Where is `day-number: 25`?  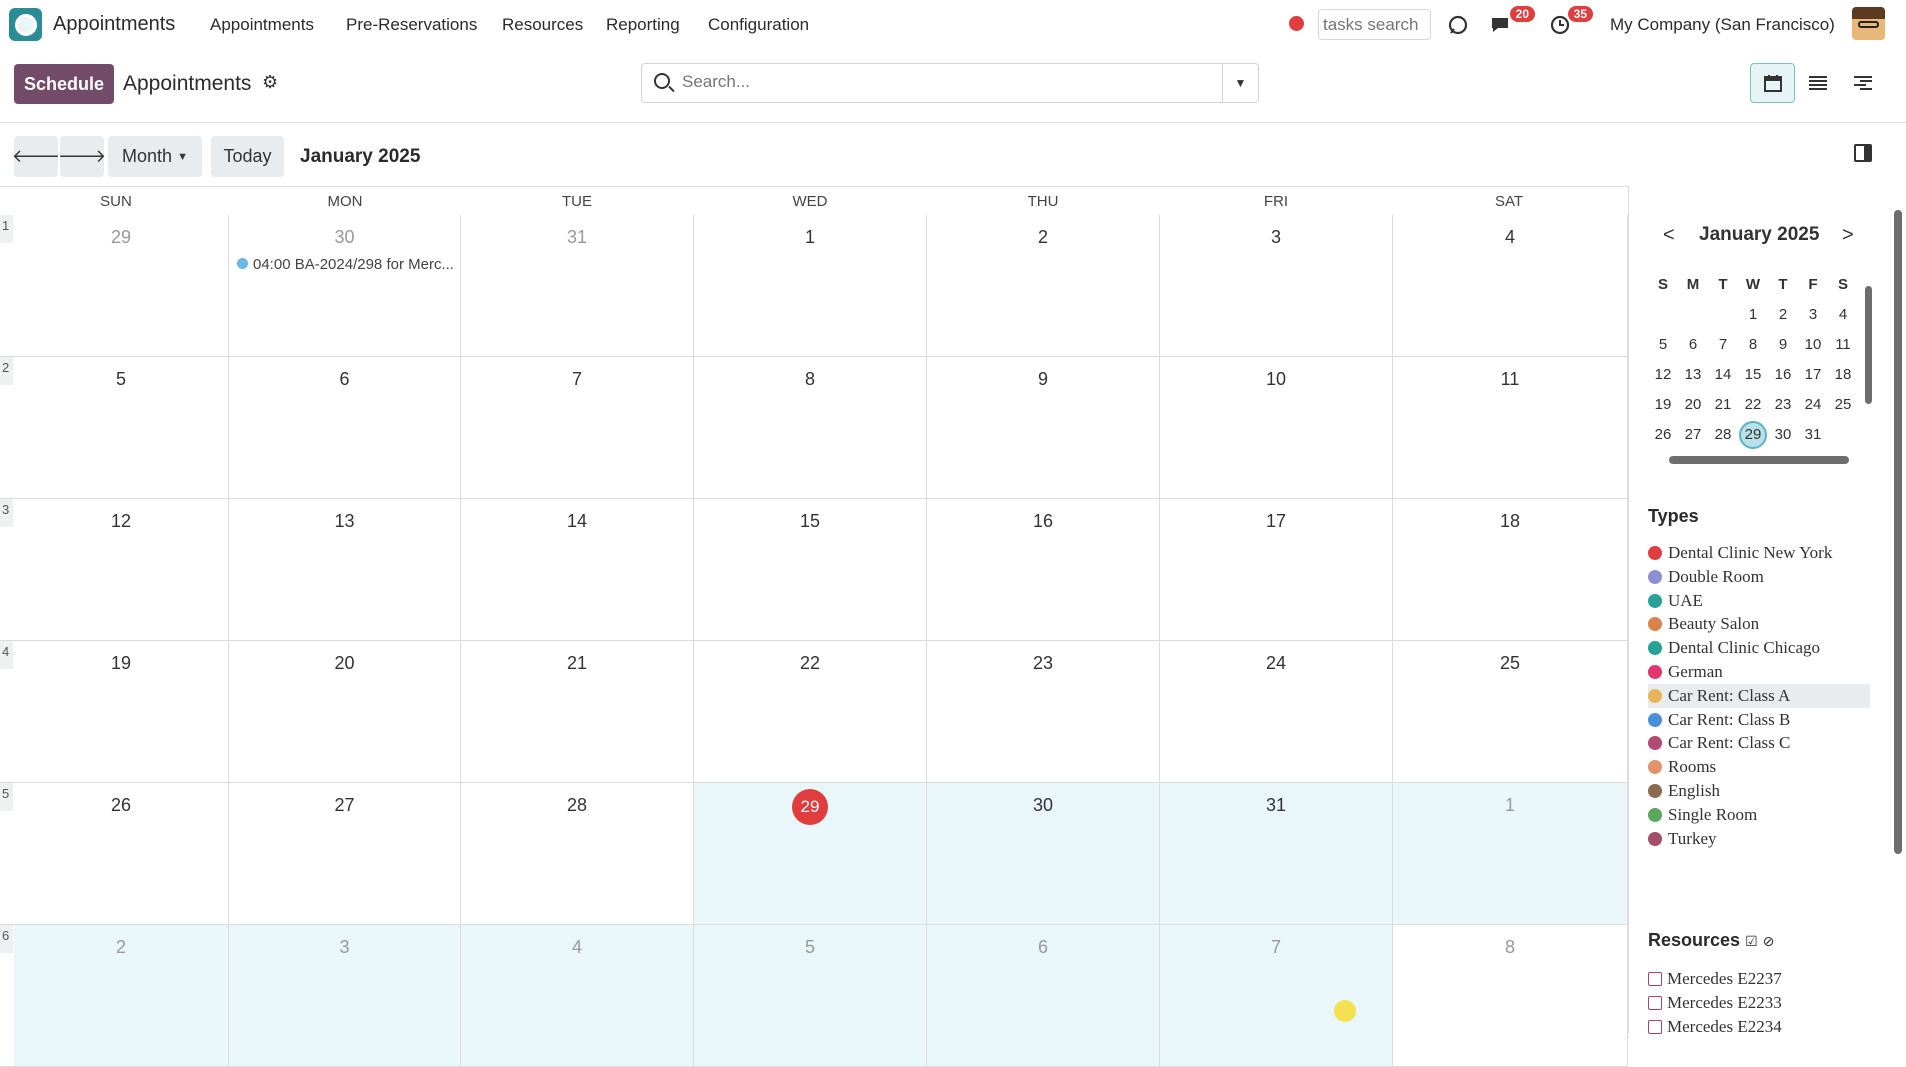 day-number: 25 is located at coordinates (1510, 663).